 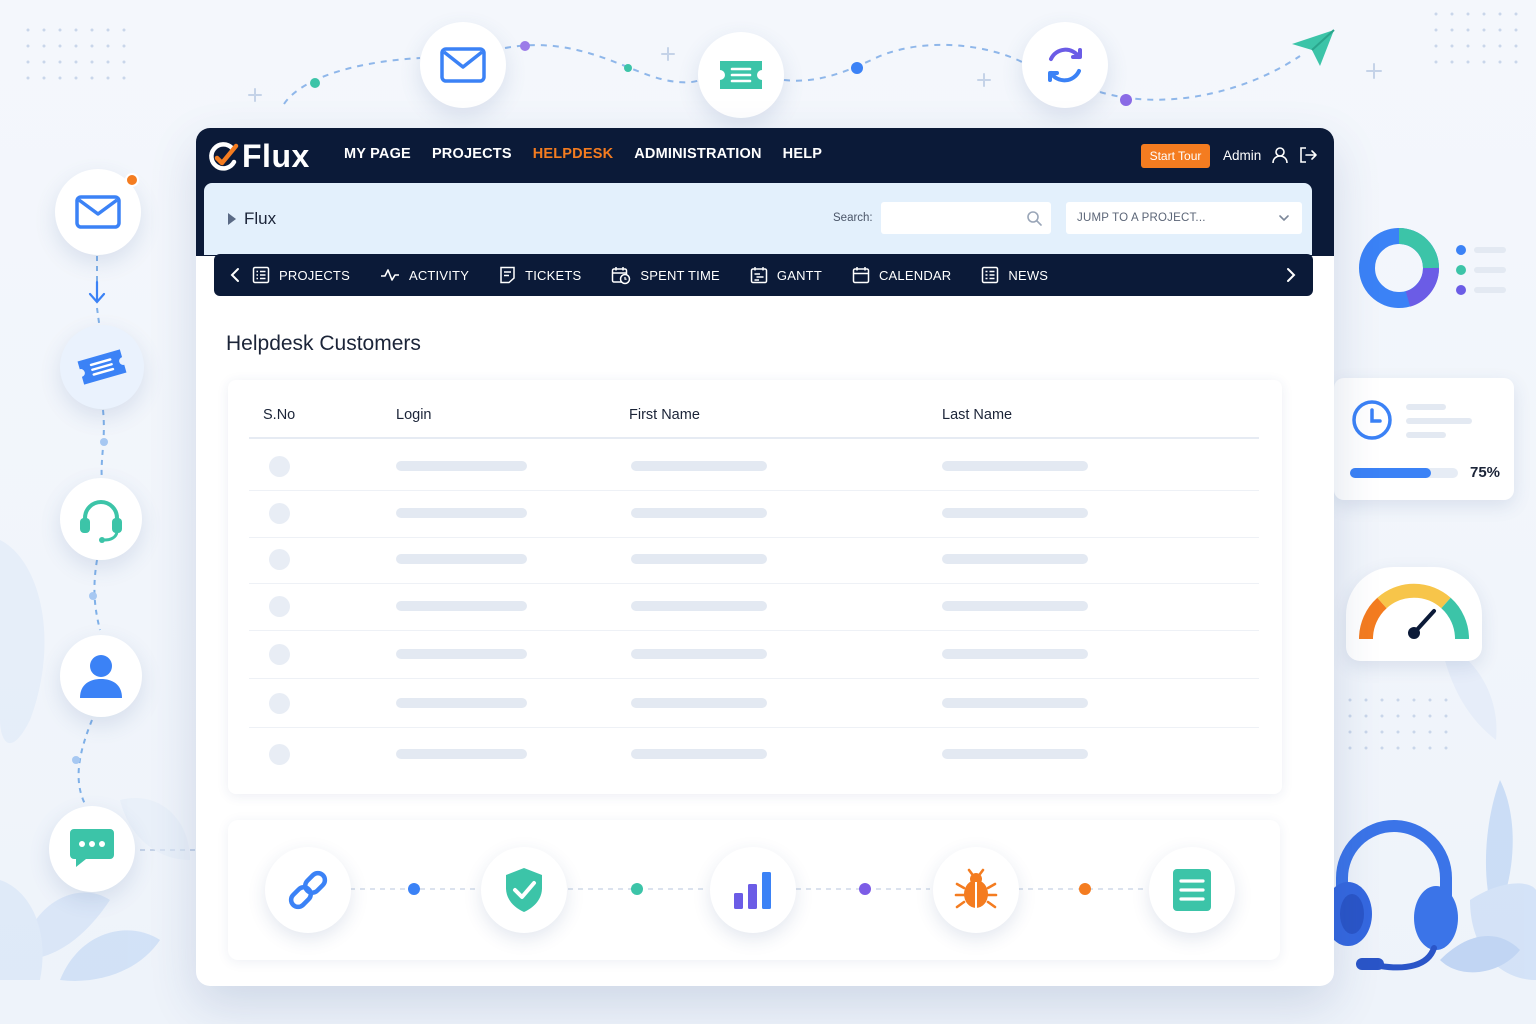 I want to click on tab-gantt-label: GANTT, so click(x=799, y=275).